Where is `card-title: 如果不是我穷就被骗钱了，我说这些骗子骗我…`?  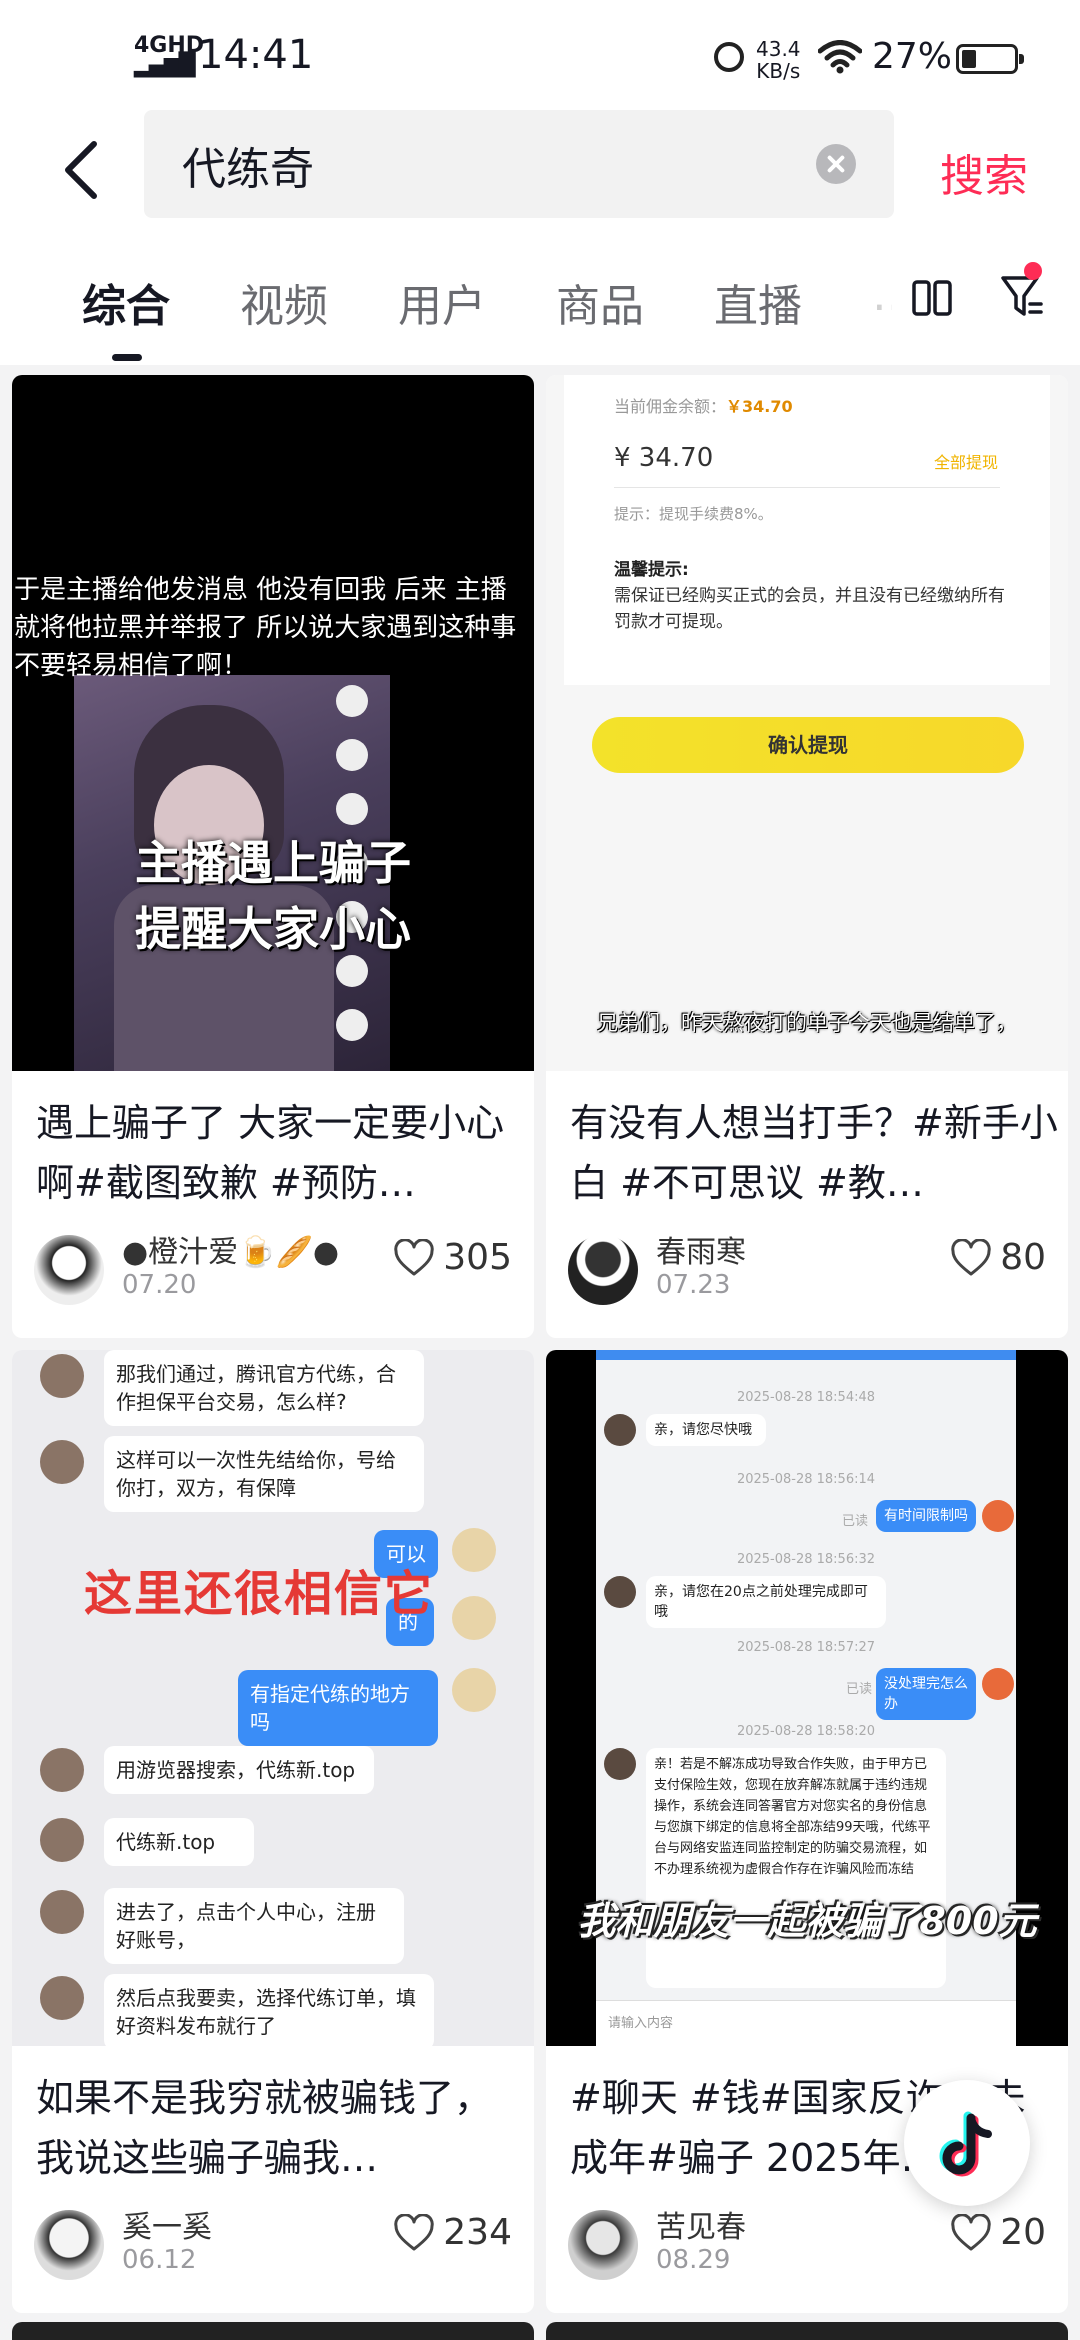
card-title: 如果不是我穷就被骗钱了，我说这些骗子骗我… is located at coordinates (264, 2128).